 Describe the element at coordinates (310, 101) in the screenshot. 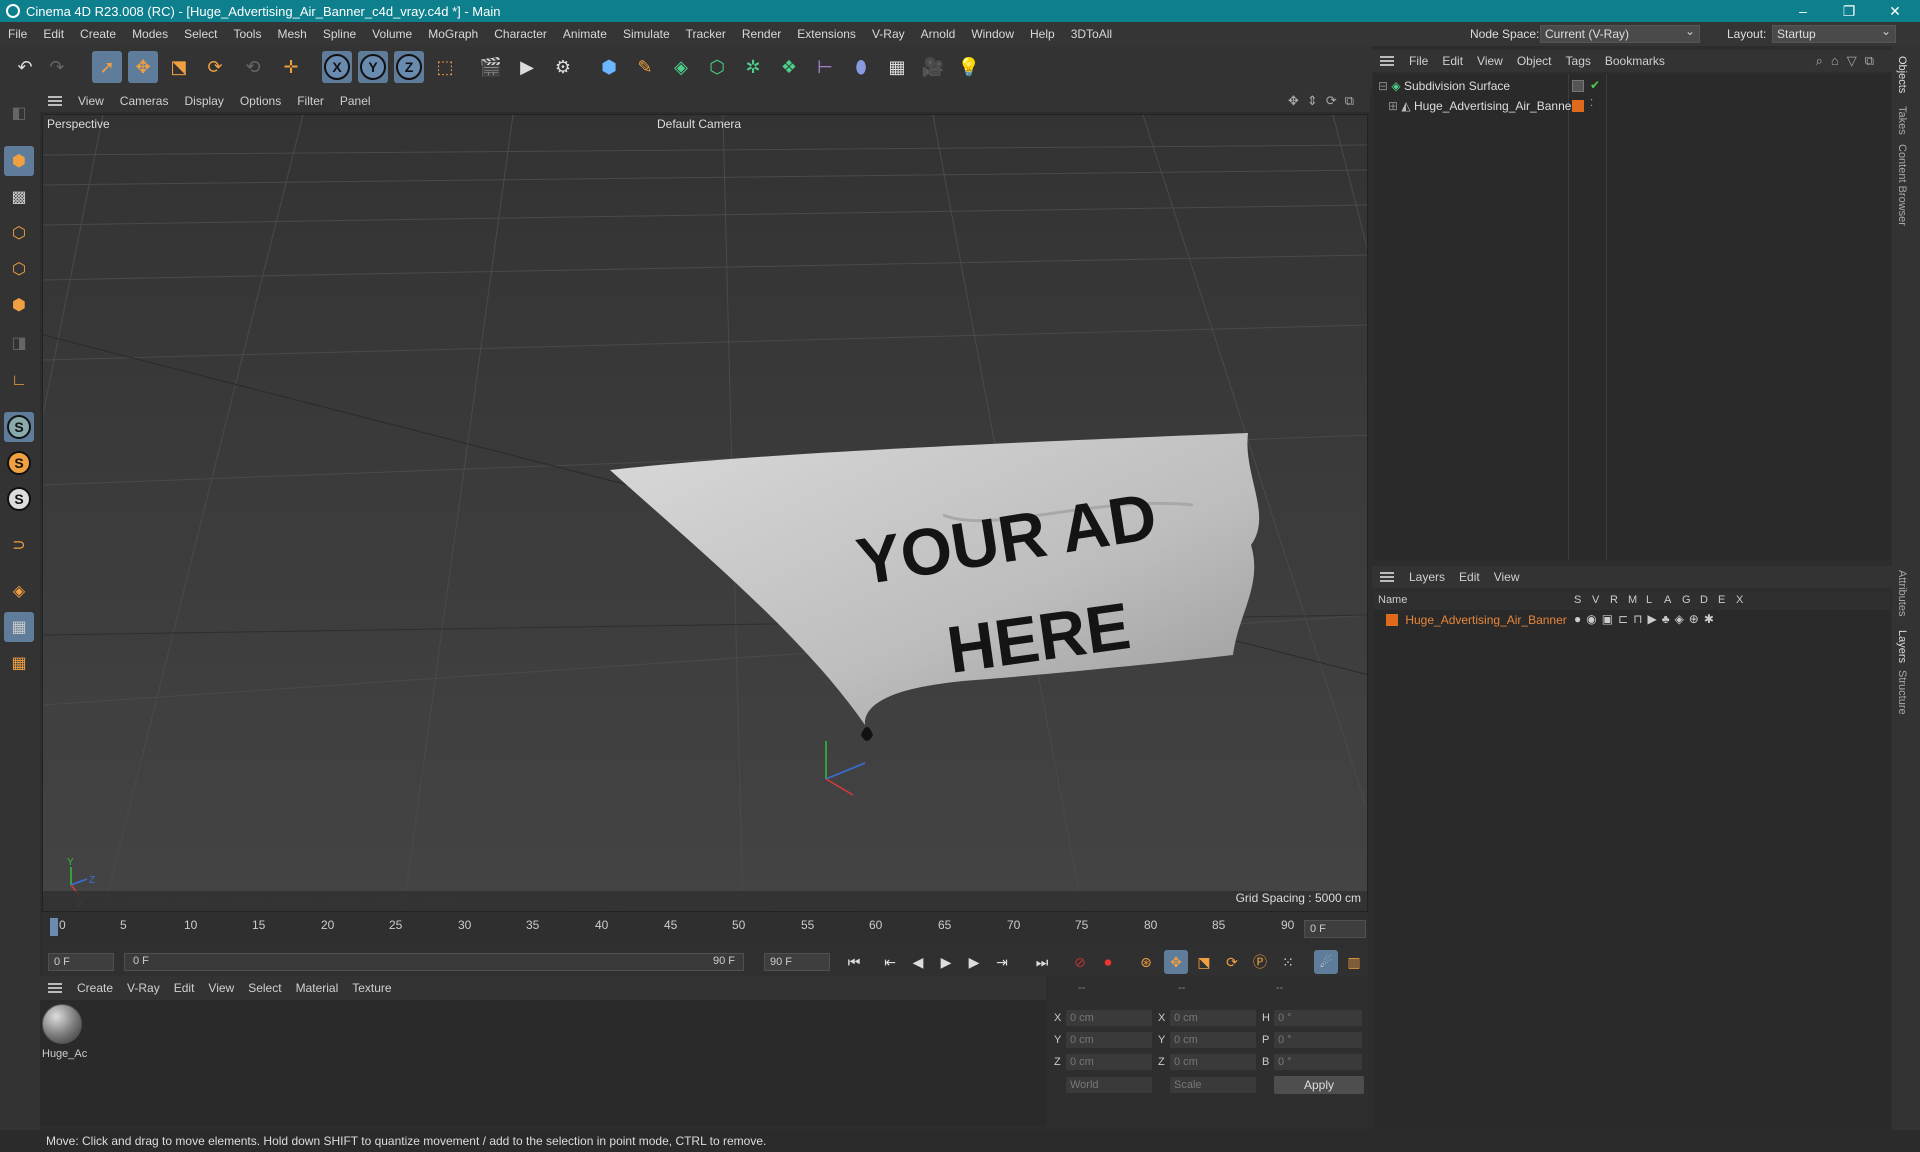

I see `viewport-menu-filter: Filter` at that location.